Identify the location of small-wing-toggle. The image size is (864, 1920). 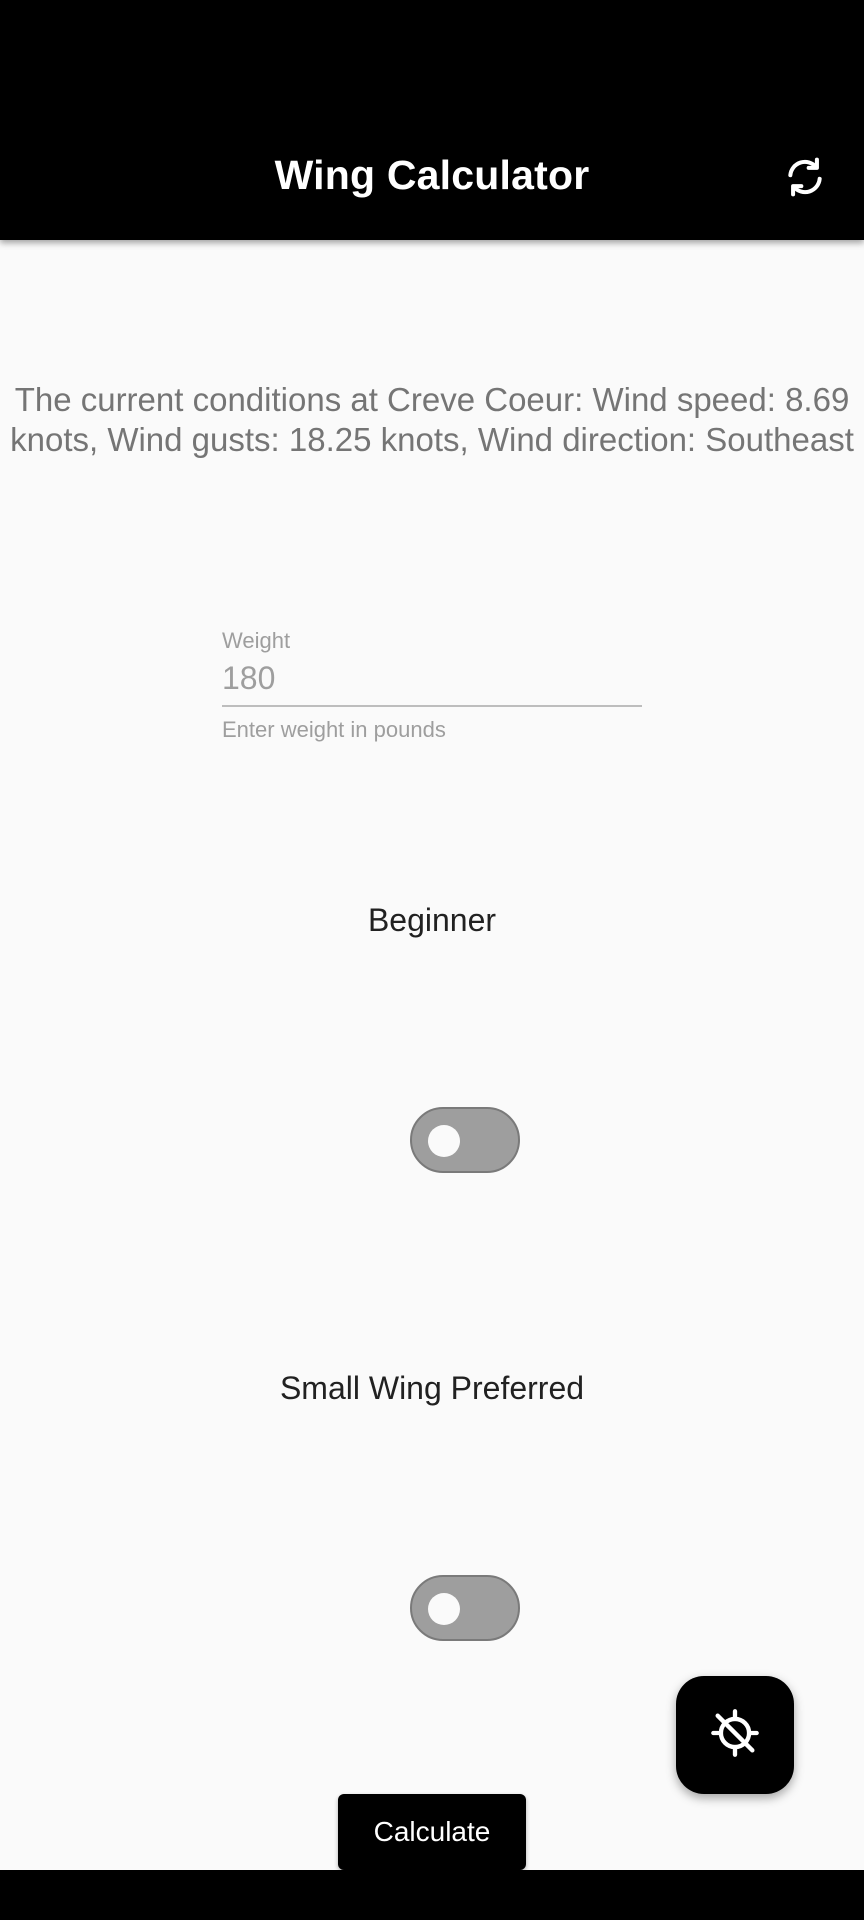
(465, 1608).